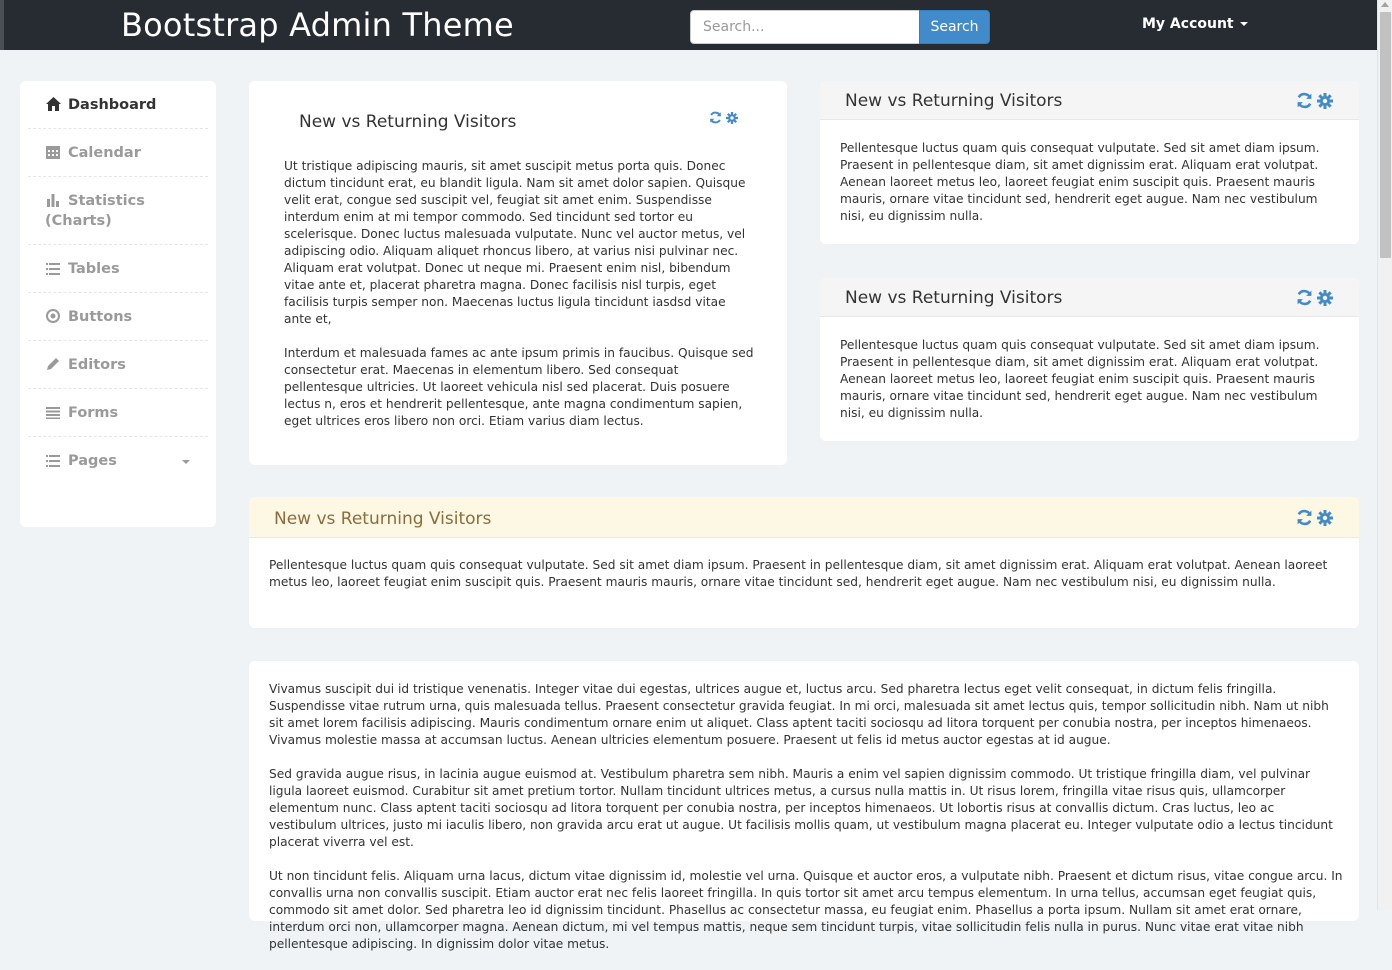 The width and height of the screenshot is (1392, 970). Describe the element at coordinates (688, 25) in the screenshot. I see `top-navbar: Bootstrap Admin Theme Search My Account` at that location.